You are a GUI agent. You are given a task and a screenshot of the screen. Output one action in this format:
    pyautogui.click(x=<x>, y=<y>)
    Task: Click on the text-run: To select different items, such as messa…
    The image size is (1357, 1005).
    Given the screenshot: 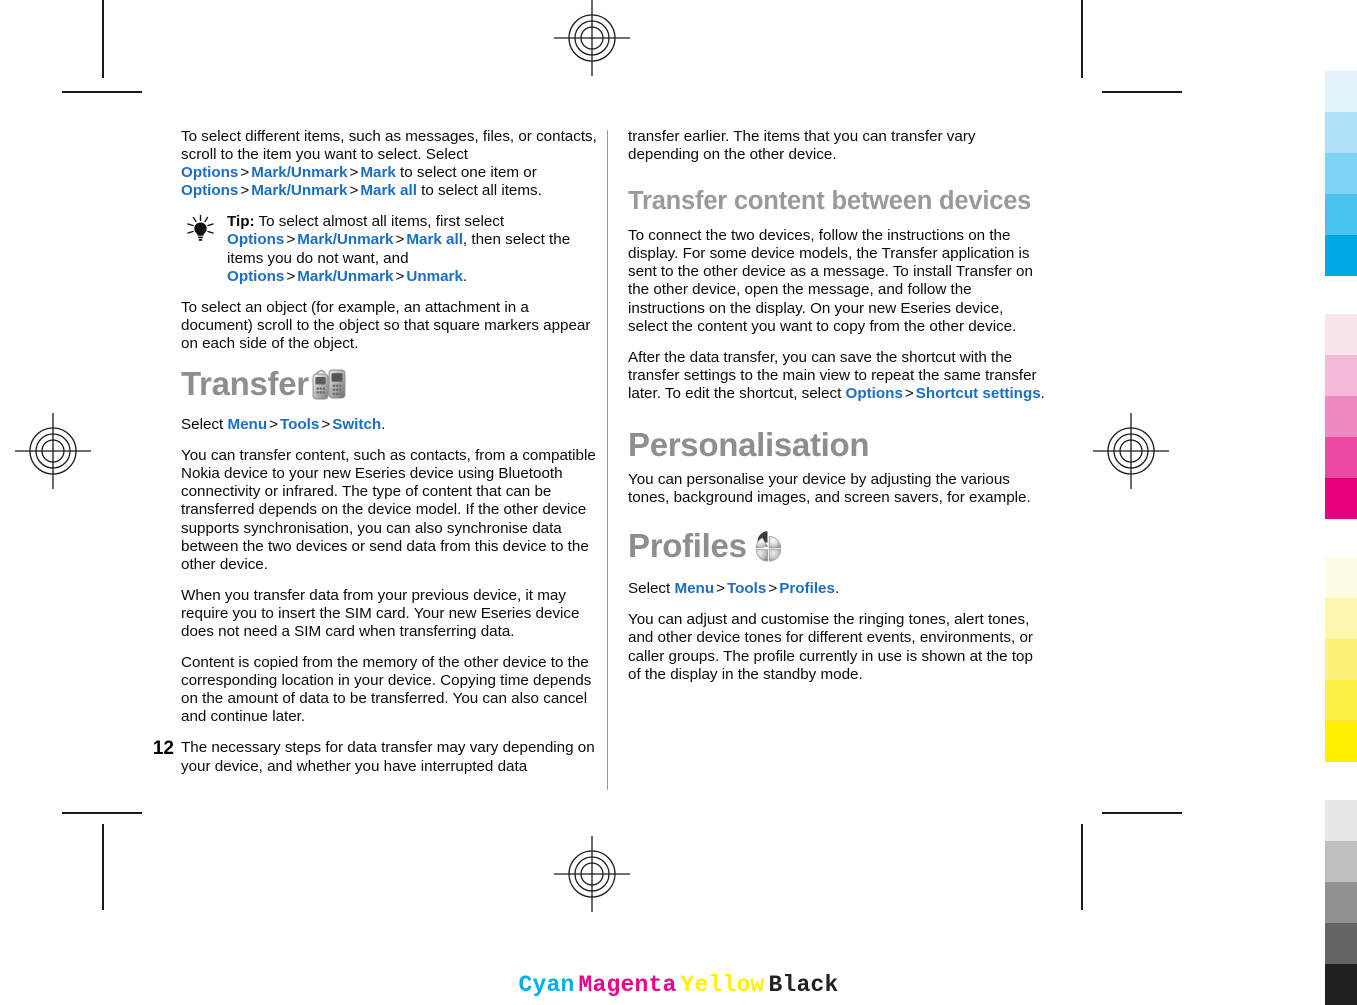 What is the action you would take?
    pyautogui.click(x=389, y=146)
    